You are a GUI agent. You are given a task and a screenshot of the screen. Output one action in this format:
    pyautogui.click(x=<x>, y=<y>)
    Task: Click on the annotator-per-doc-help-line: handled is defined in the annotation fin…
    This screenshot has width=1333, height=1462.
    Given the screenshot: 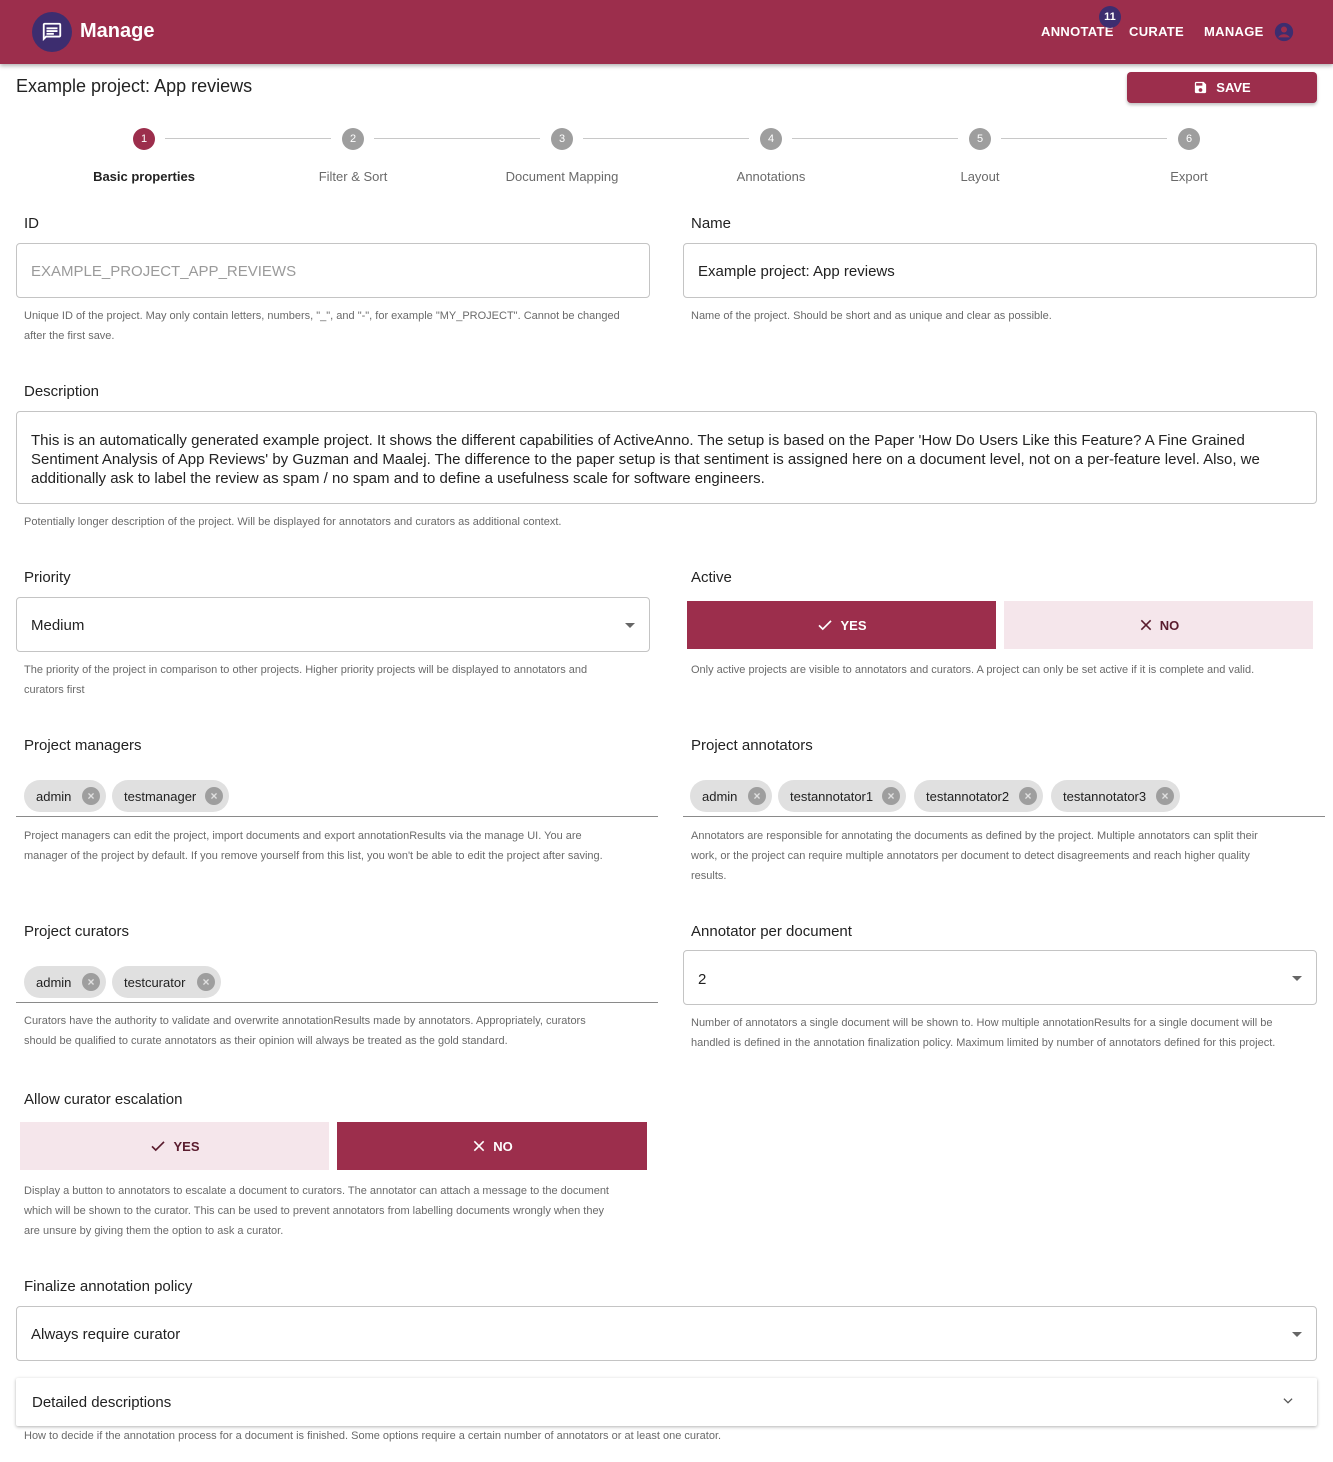 What is the action you would take?
    pyautogui.click(x=983, y=1043)
    